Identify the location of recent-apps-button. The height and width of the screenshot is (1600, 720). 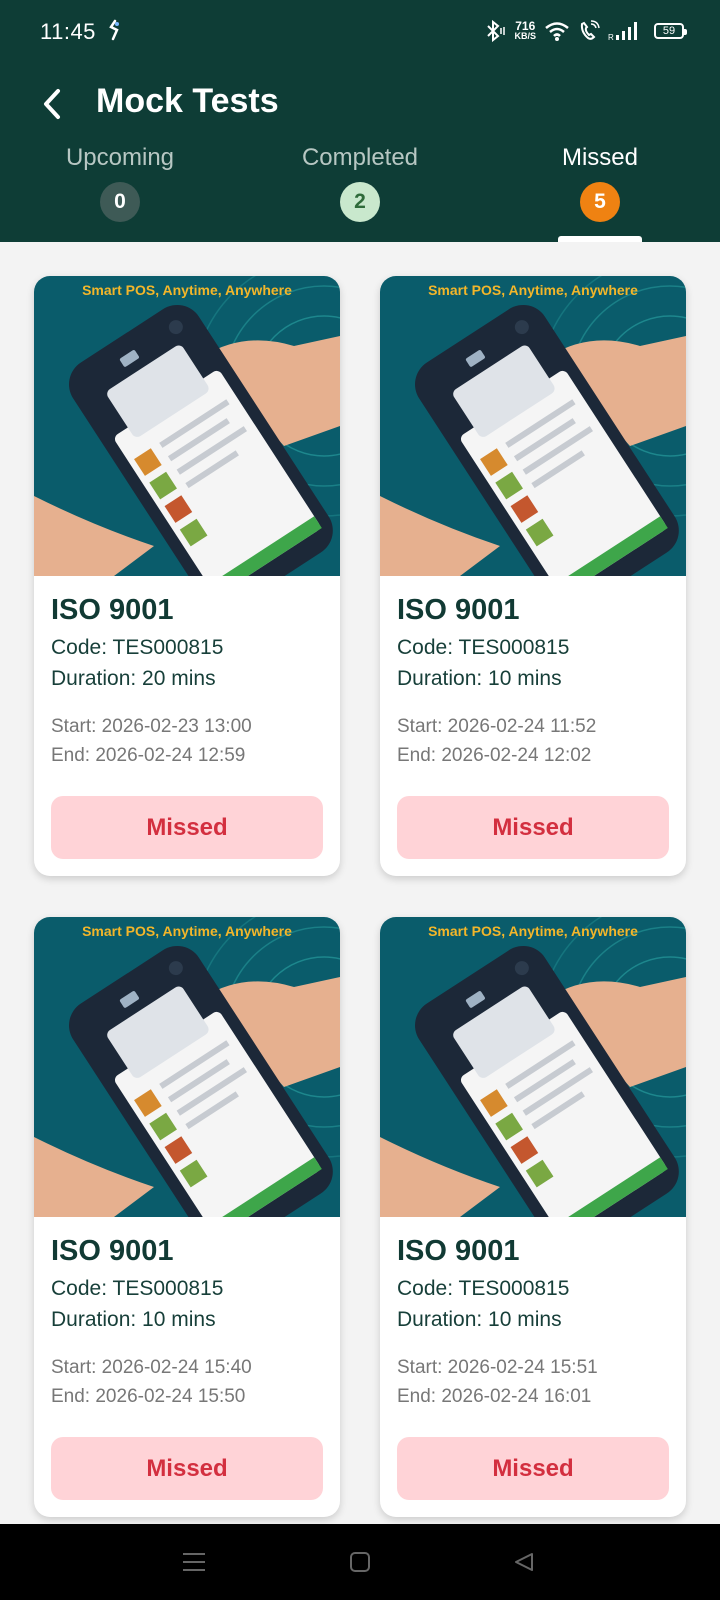
(194, 1562).